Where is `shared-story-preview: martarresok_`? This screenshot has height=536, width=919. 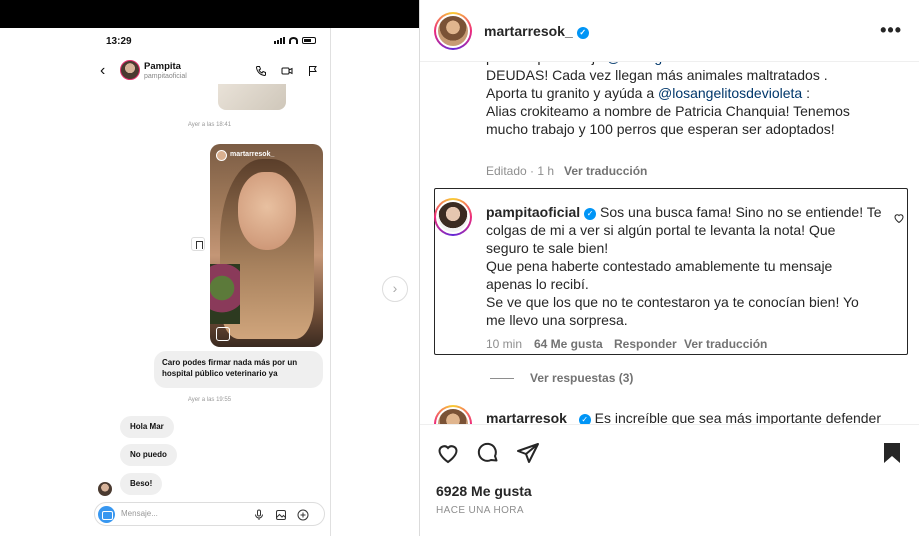
shared-story-preview: martarresok_ is located at coordinates (266, 245).